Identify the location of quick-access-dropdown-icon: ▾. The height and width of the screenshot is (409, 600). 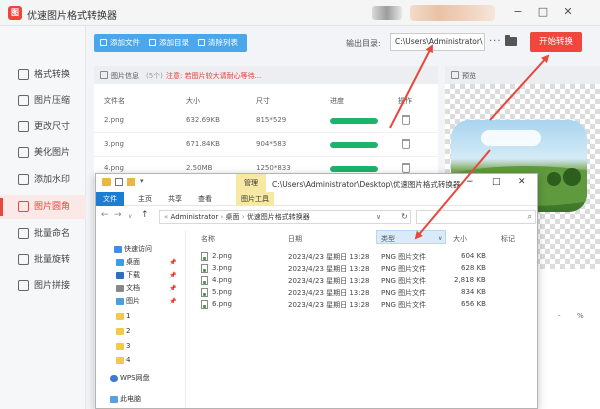
(142, 181).